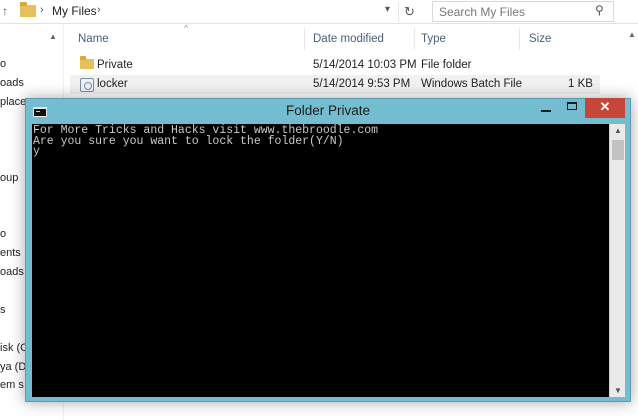 The height and width of the screenshot is (420, 638). I want to click on file-name: locker, so click(112, 84).